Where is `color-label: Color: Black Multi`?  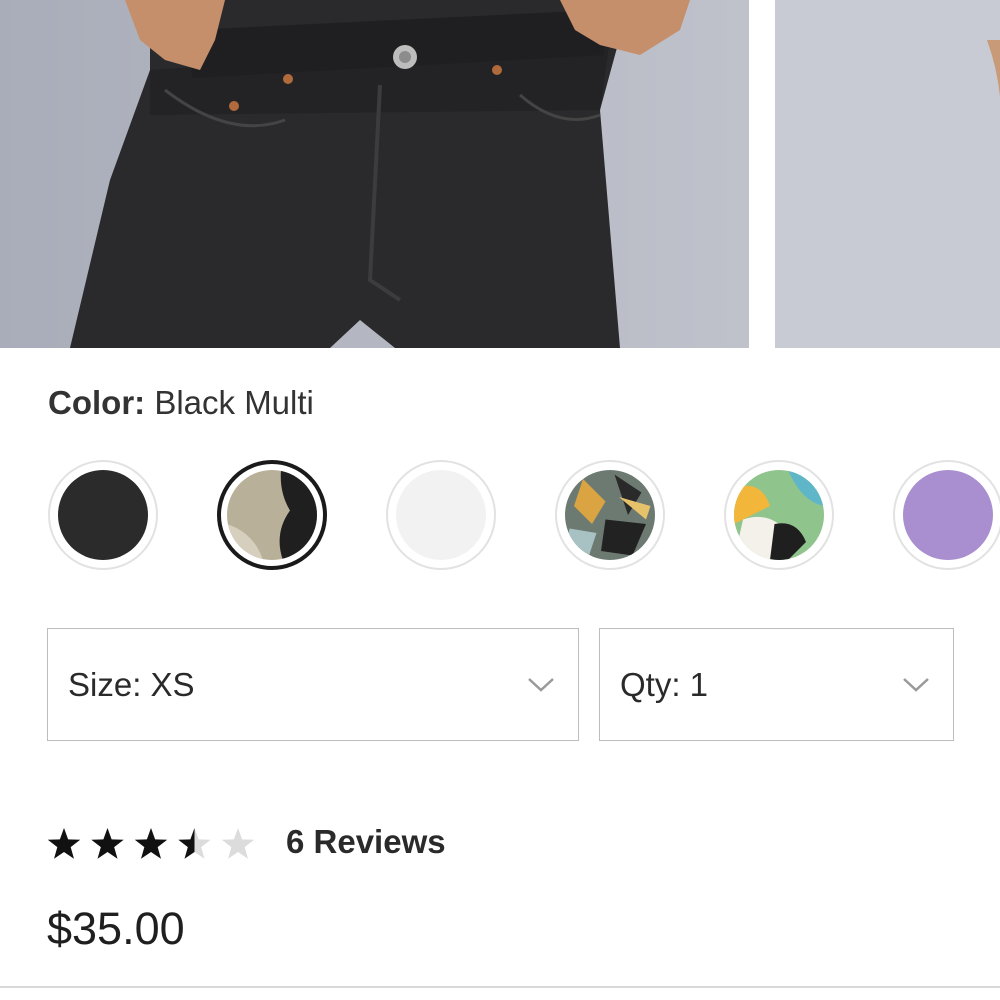 color-label: Color: Black Multi is located at coordinates (181, 403).